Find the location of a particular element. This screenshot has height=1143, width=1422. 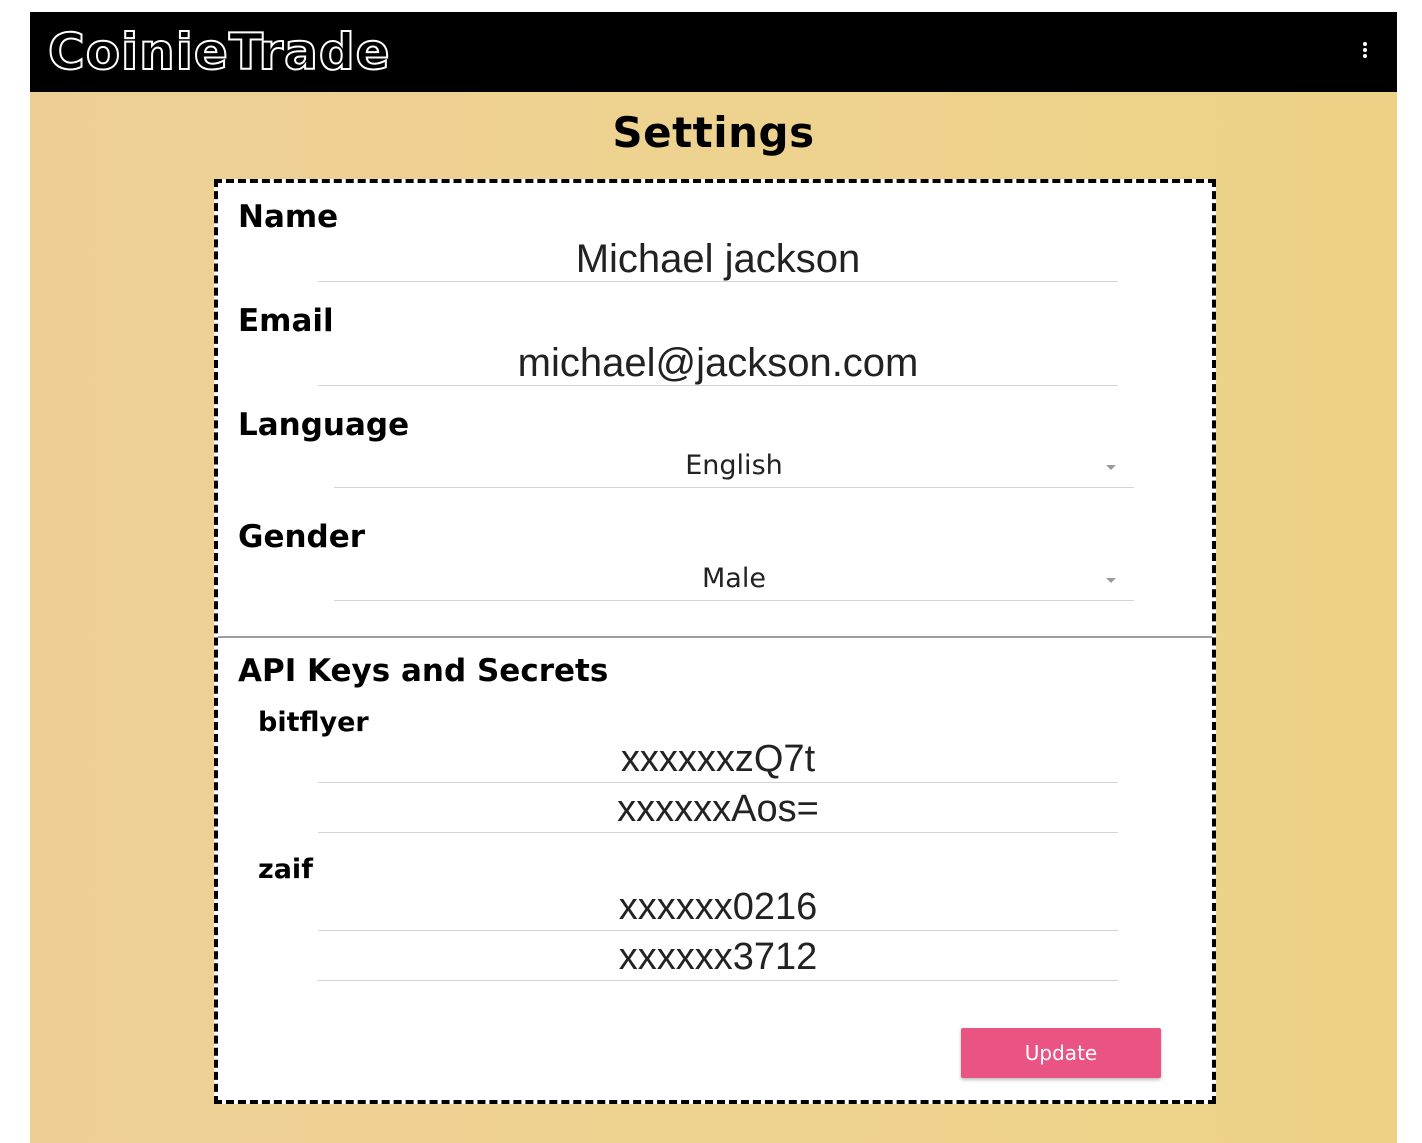

bitflyer-api-key-input is located at coordinates (718, 759).